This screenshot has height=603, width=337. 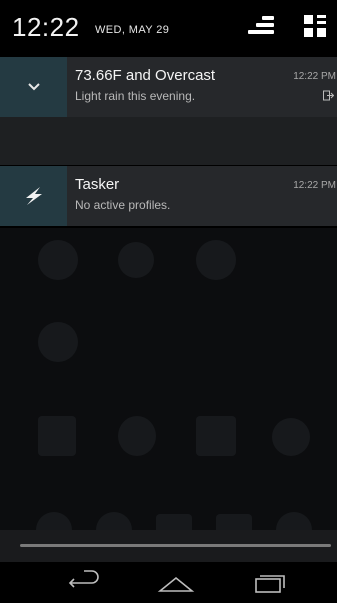 I want to click on clear-all-icon, so click(x=268, y=18).